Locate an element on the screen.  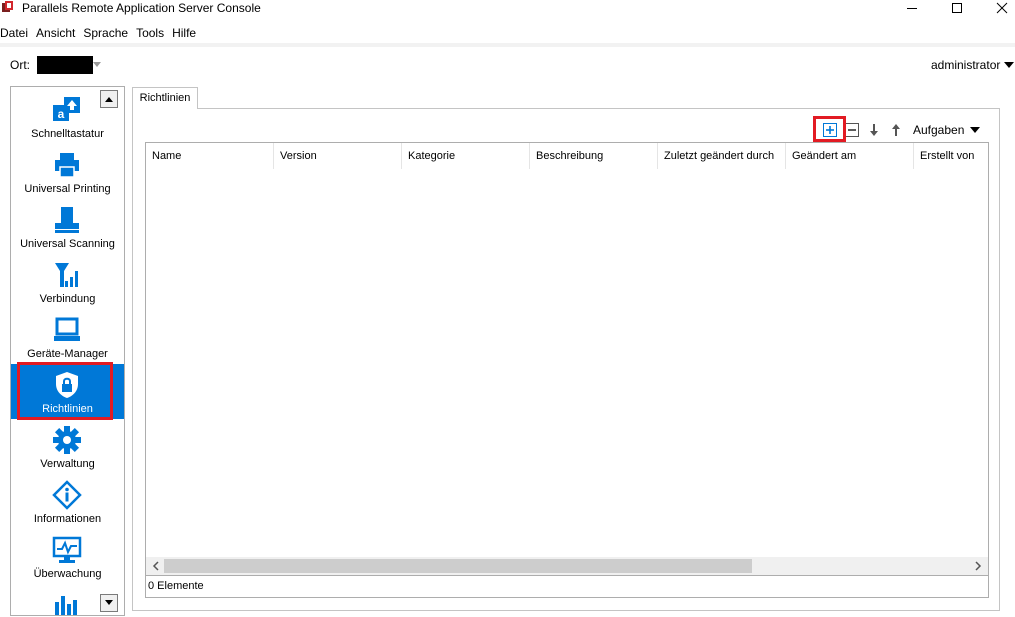
horizontal-scrollbar is located at coordinates (567, 566).